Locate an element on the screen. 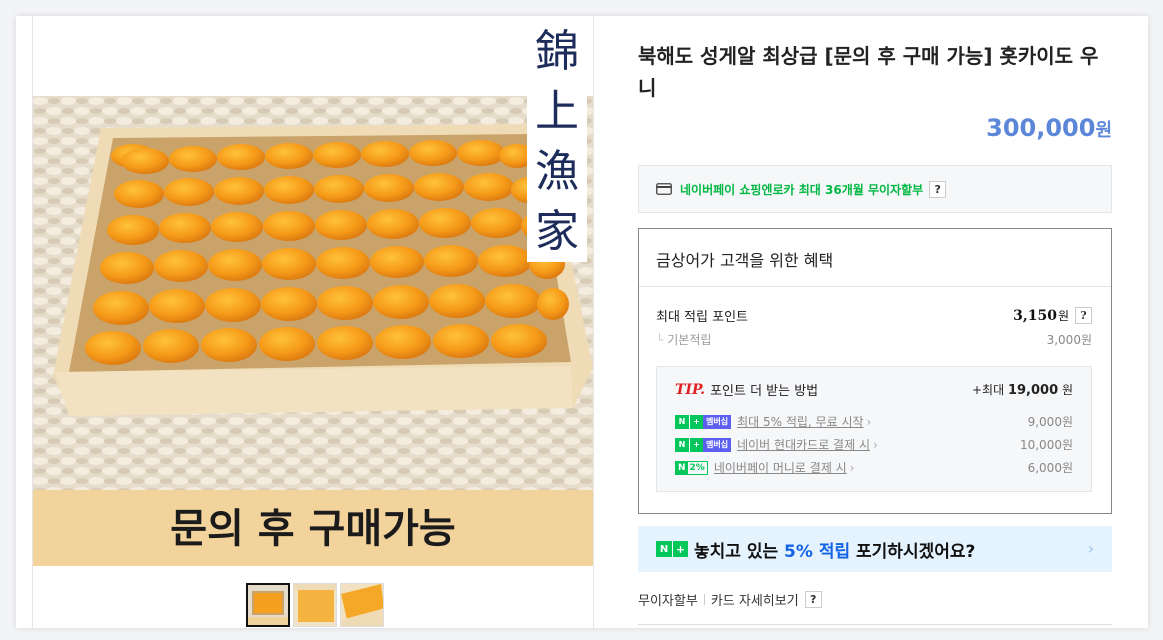  brand-char-2: 上 is located at coordinates (557, 111).